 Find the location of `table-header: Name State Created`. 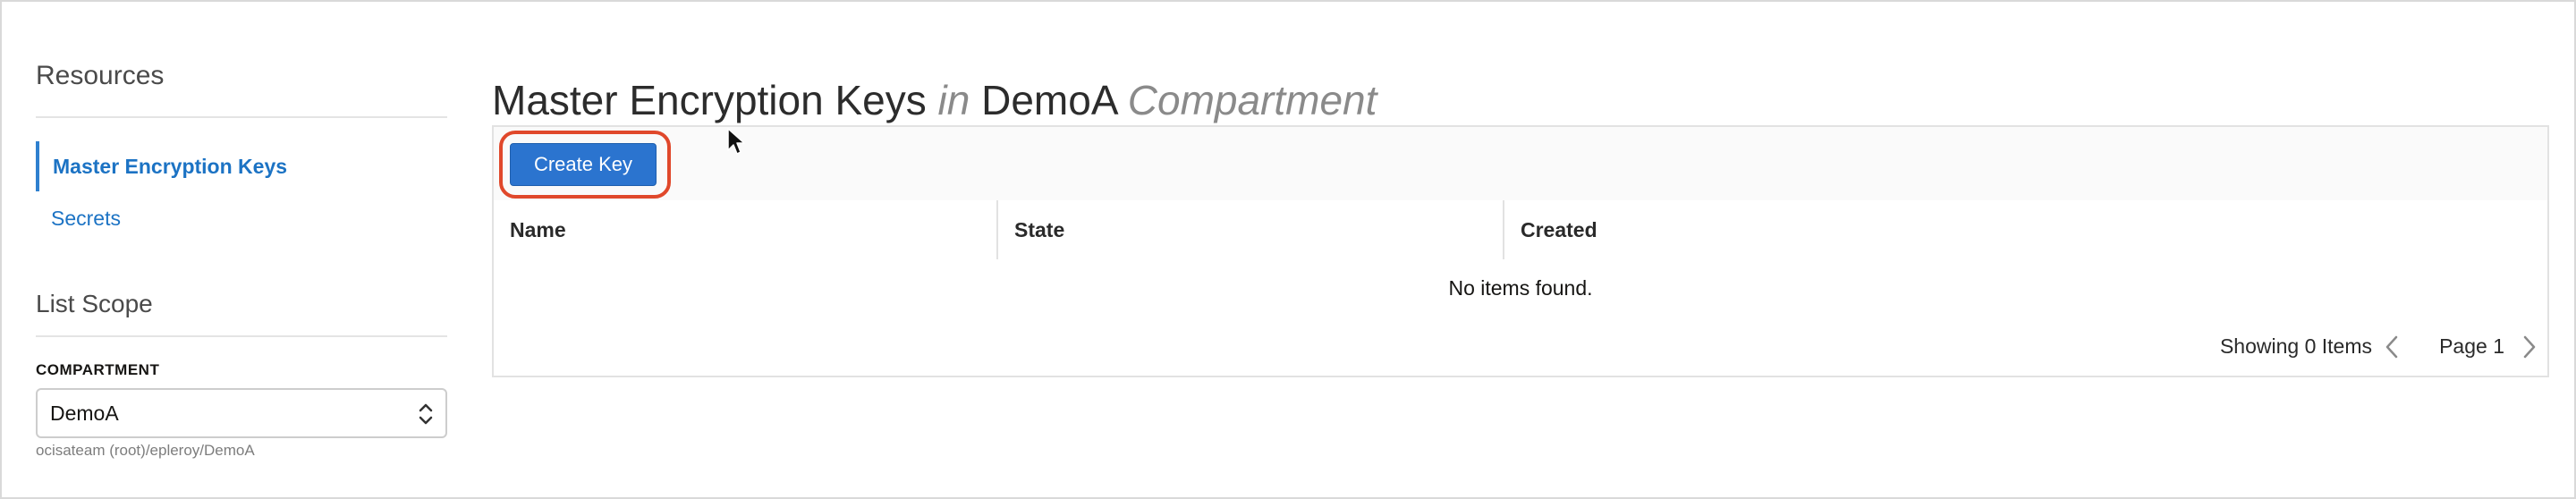

table-header: Name State Created is located at coordinates (1520, 230).